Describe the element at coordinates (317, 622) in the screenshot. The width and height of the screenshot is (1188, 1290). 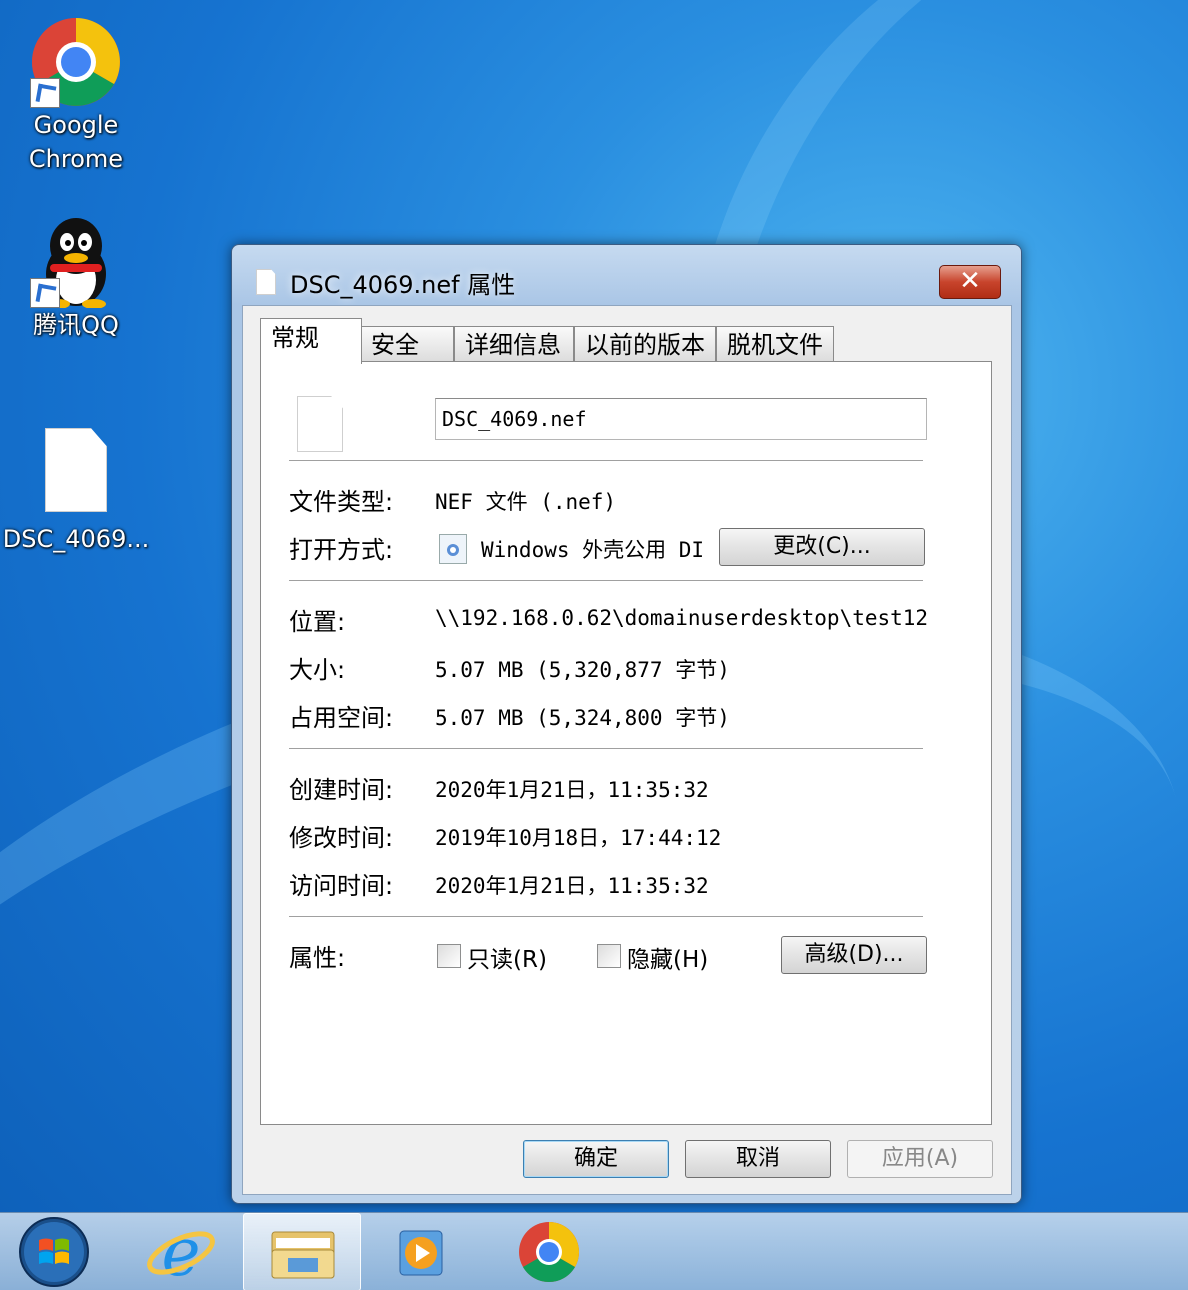
I see `location-label: 位置:` at that location.